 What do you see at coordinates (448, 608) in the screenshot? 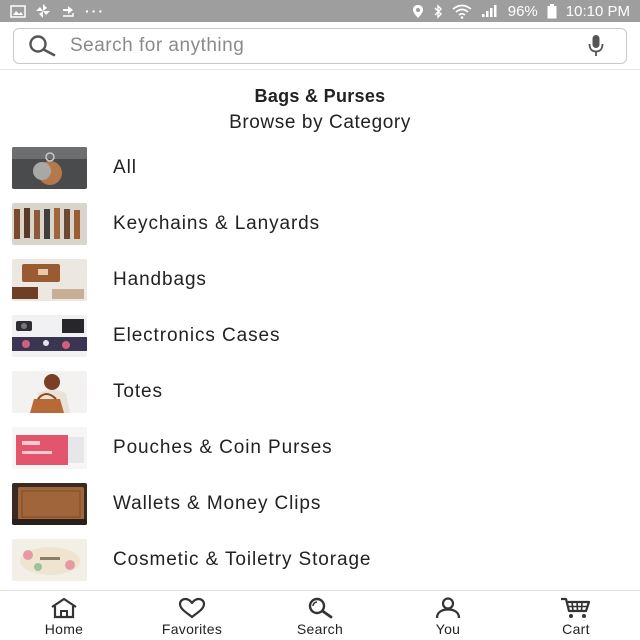
I see `user-icon` at bounding box center [448, 608].